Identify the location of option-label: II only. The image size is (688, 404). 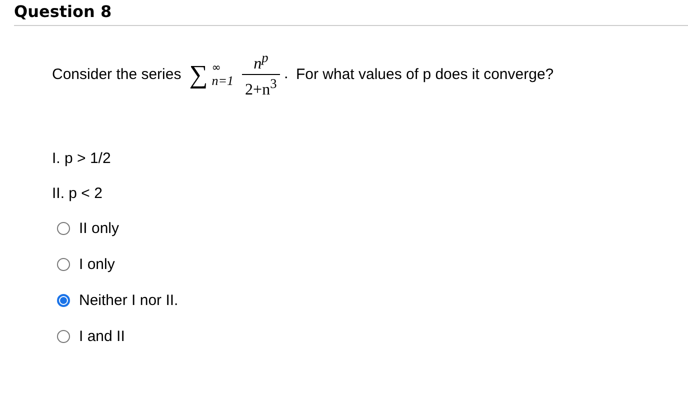
(99, 228).